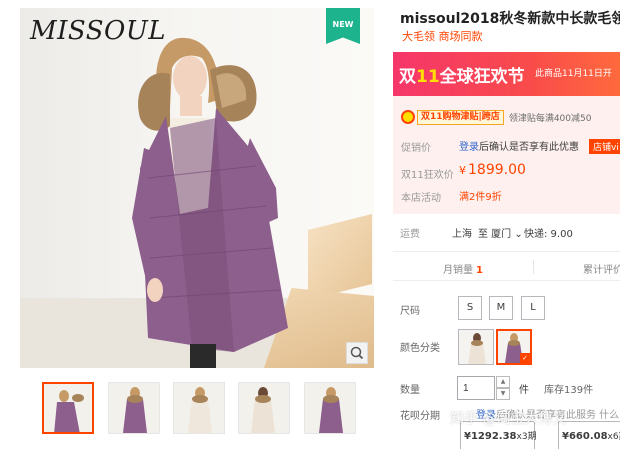  Describe the element at coordinates (550, 118) in the screenshot. I see `allowance-desc: 领津贴每满400减50` at that location.